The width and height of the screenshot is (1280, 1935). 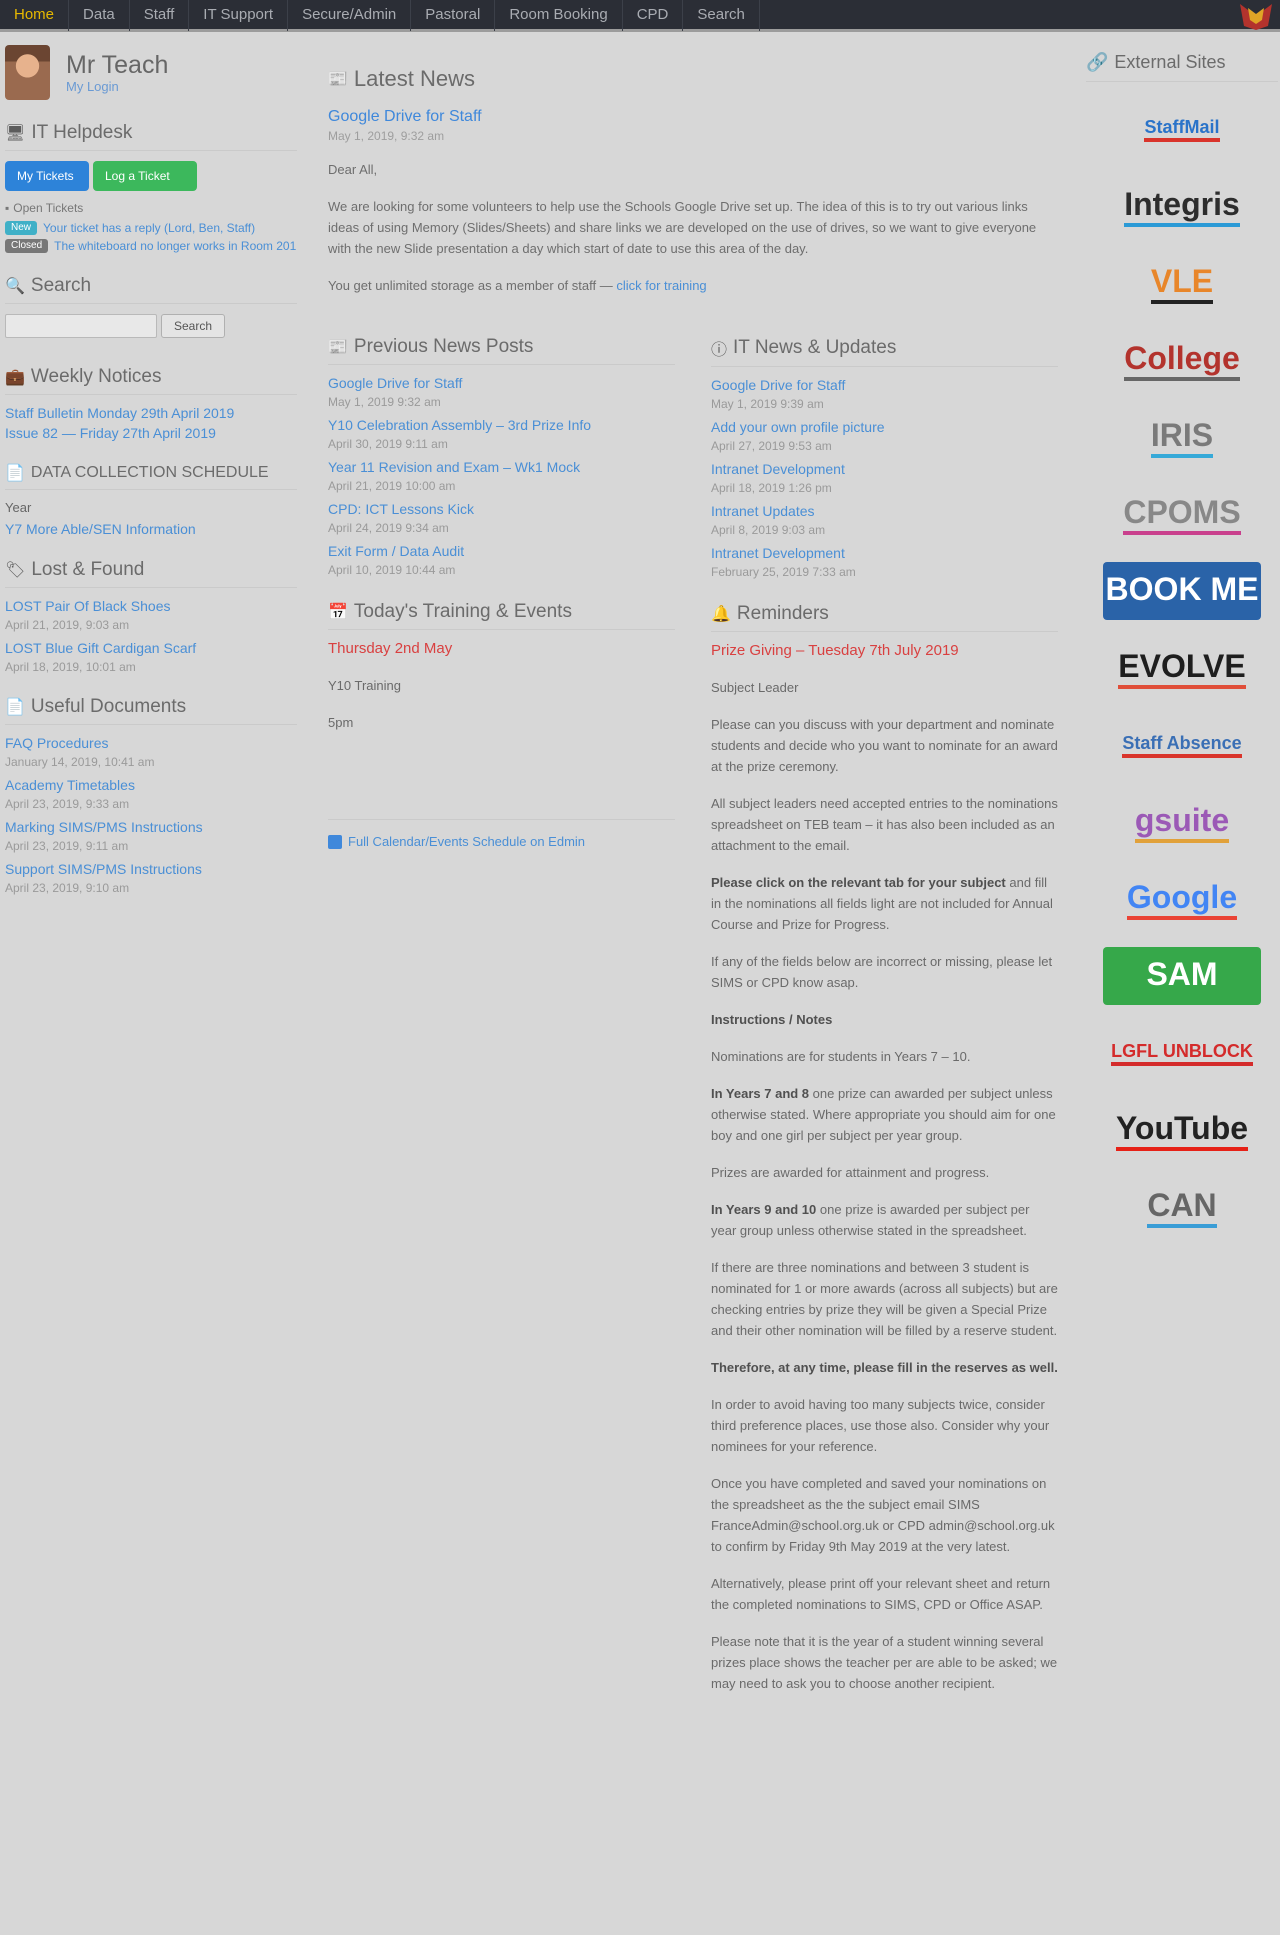 I want to click on external-logo-can: CAN, so click(x=1182, y=1207).